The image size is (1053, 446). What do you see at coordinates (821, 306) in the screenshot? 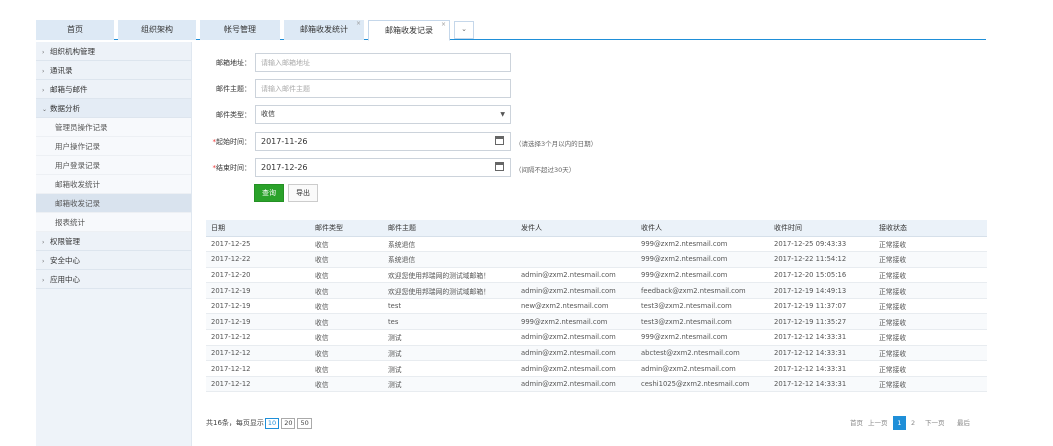
I see `cell-time: 2017-12-19 11:37:07` at bounding box center [821, 306].